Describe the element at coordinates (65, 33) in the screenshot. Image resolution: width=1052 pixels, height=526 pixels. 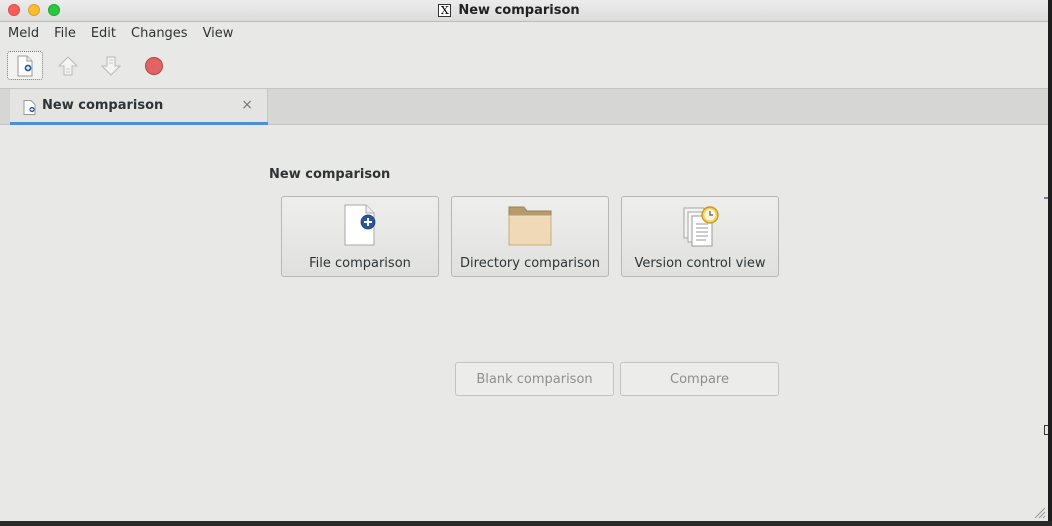
I see `menu-file: File` at that location.